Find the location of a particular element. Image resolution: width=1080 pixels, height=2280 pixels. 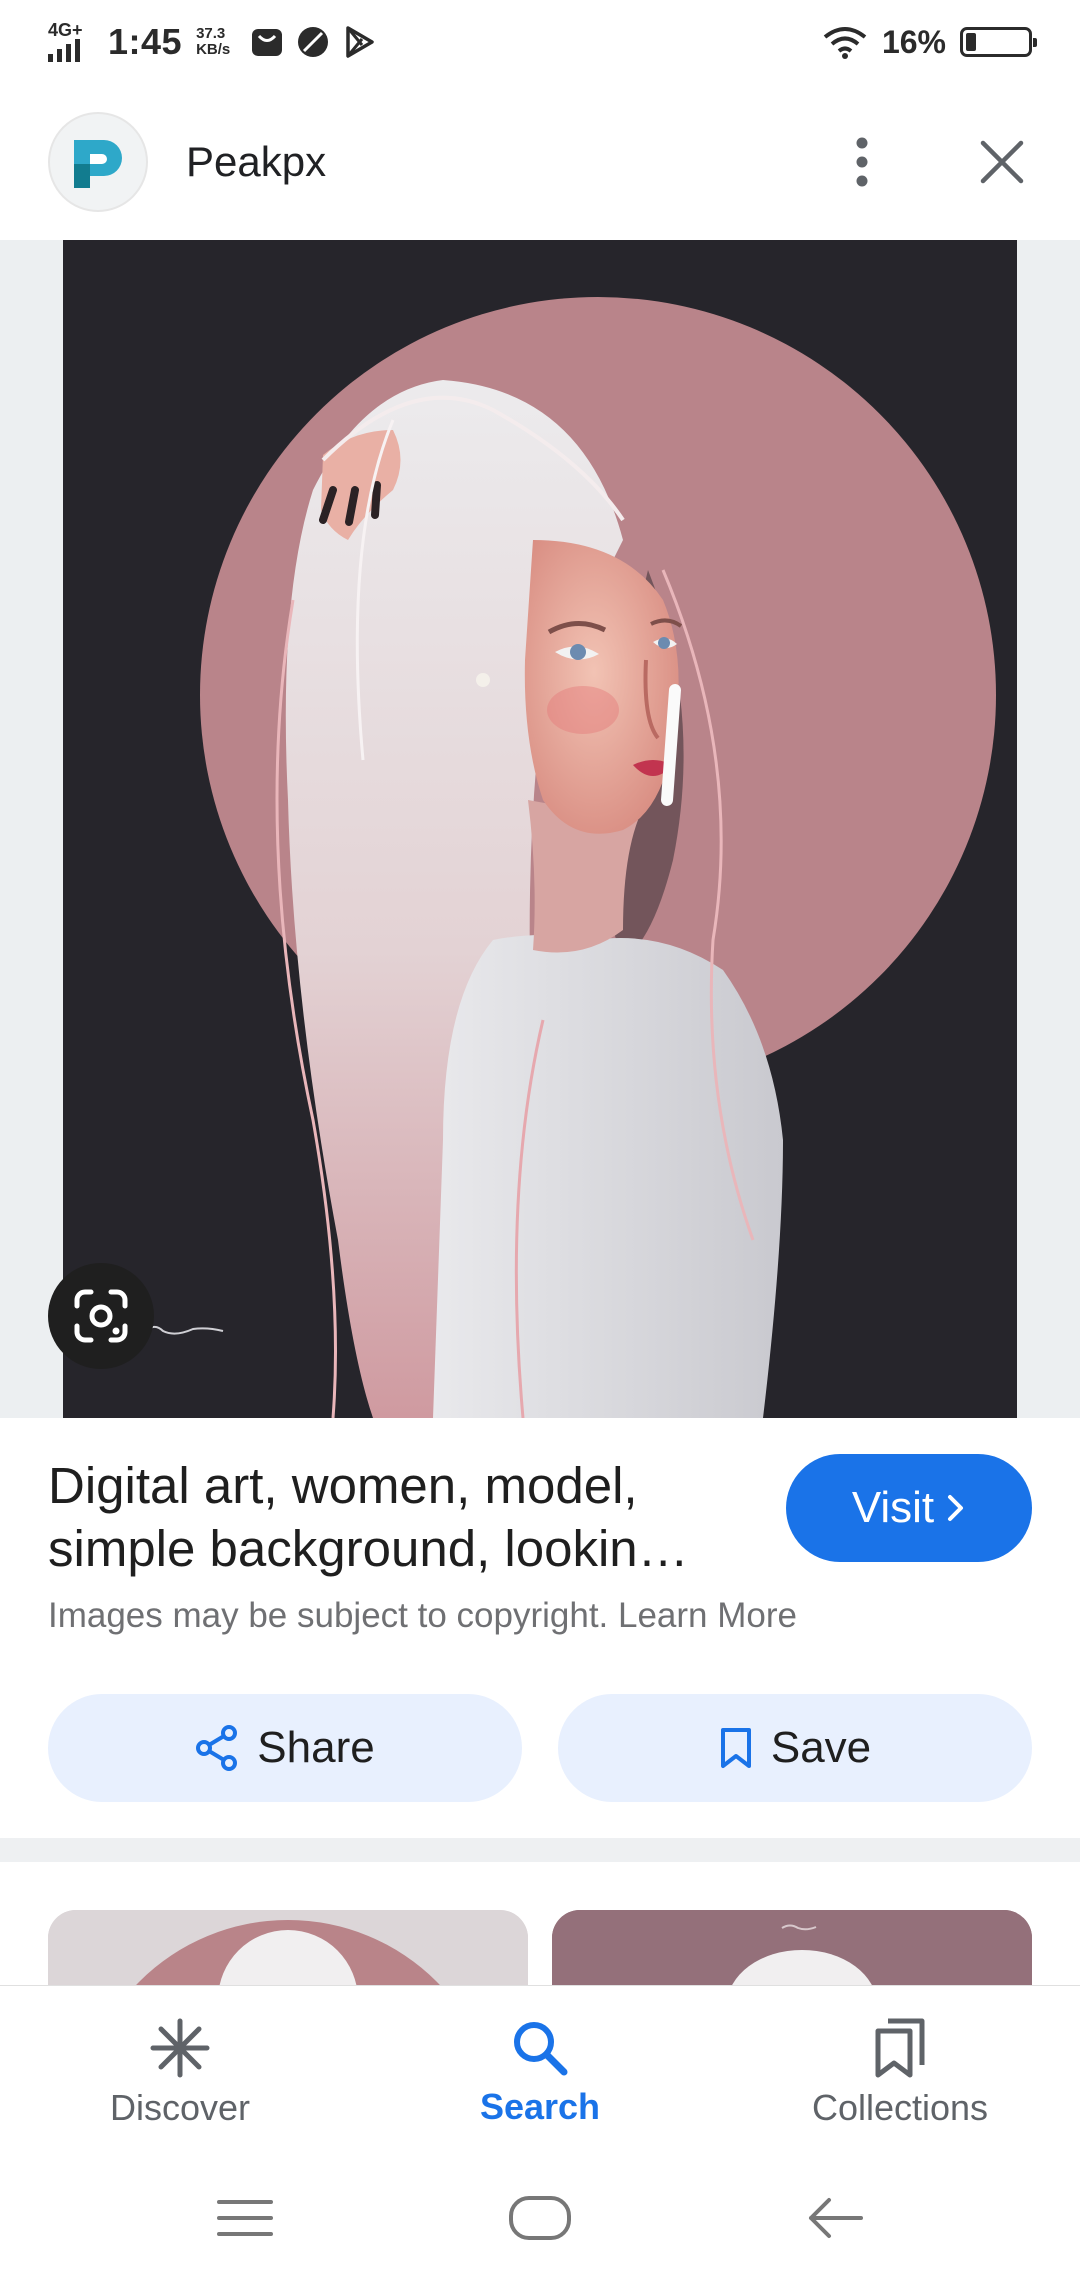

nav-discover-label: Discover is located at coordinates (180, 2107).